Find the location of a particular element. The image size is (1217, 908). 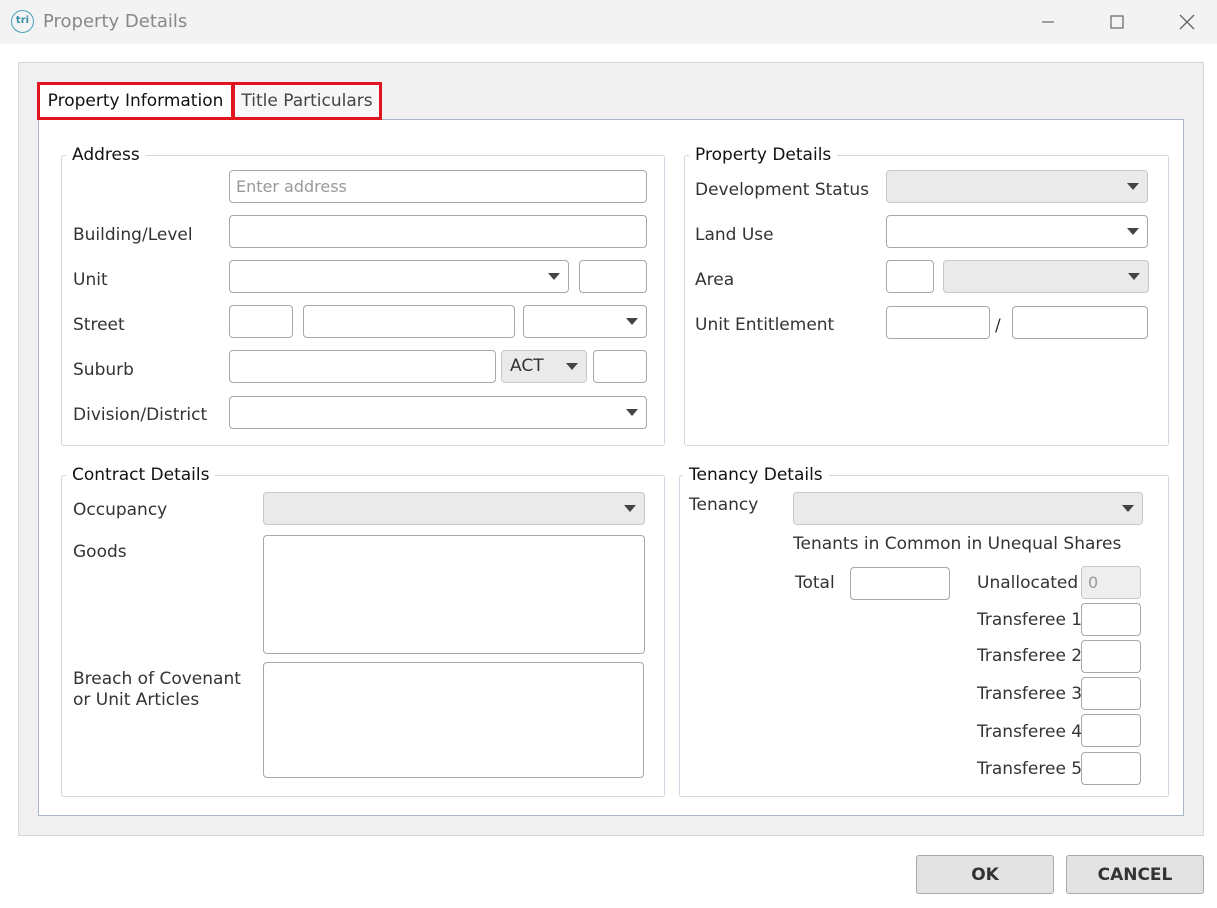

window-title: Property Details is located at coordinates (115, 21).